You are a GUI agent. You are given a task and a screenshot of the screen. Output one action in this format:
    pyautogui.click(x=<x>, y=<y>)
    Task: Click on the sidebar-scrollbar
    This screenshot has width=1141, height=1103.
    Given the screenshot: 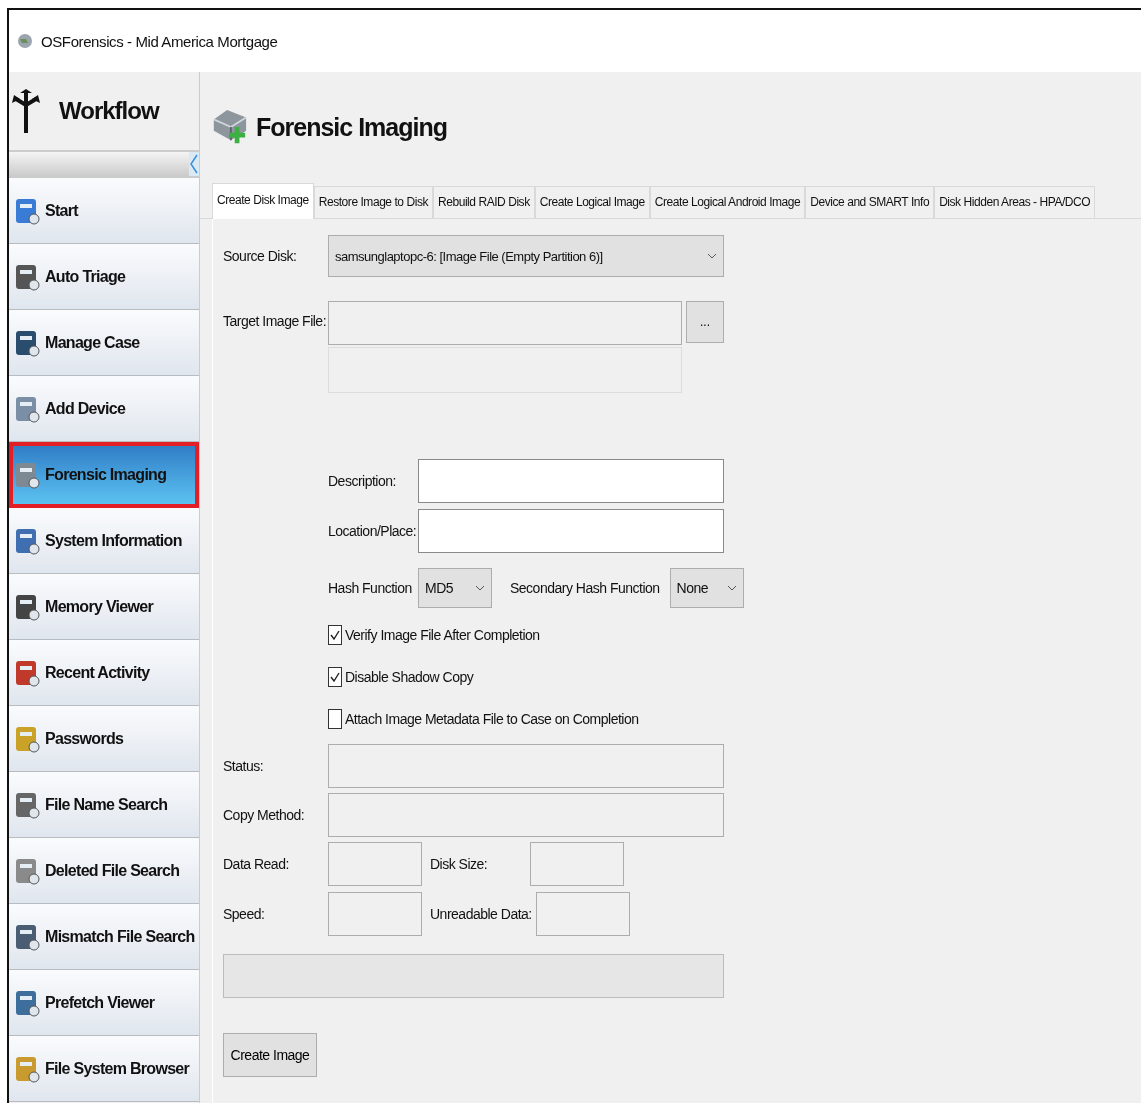 What is the action you would take?
    pyautogui.click(x=104, y=165)
    